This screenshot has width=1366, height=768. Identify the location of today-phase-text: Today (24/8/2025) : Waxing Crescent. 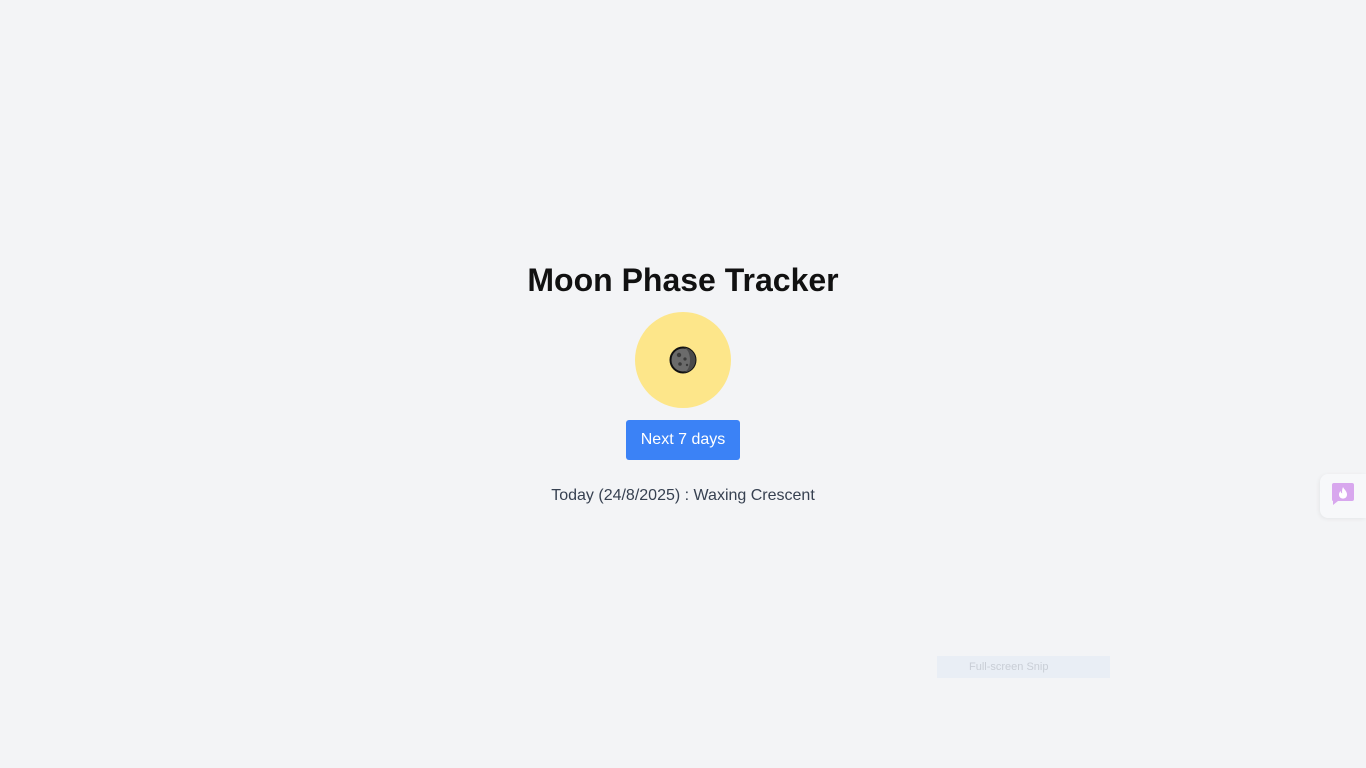
(683, 495).